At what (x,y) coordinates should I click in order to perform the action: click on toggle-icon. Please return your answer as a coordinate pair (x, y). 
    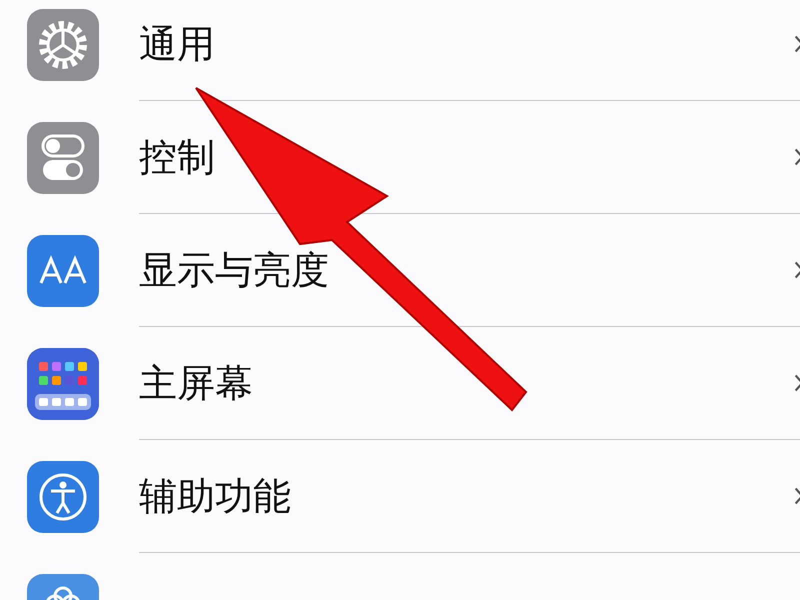
    Looking at the image, I should click on (63, 158).